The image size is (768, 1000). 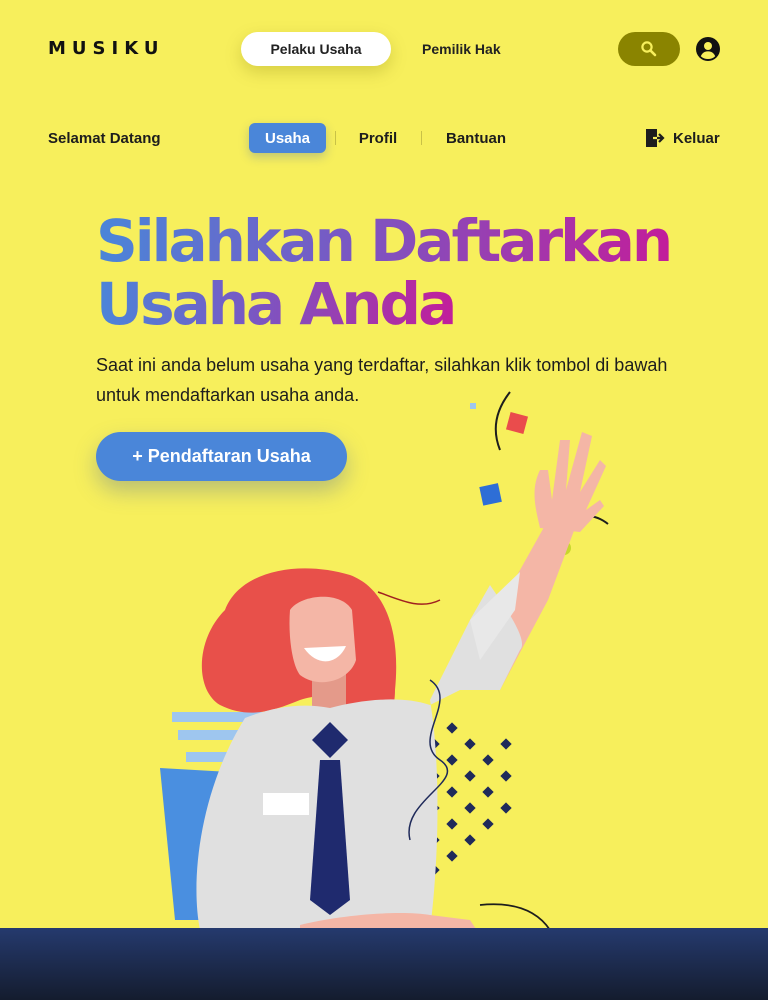 I want to click on footer-band, so click(x=384, y=964).